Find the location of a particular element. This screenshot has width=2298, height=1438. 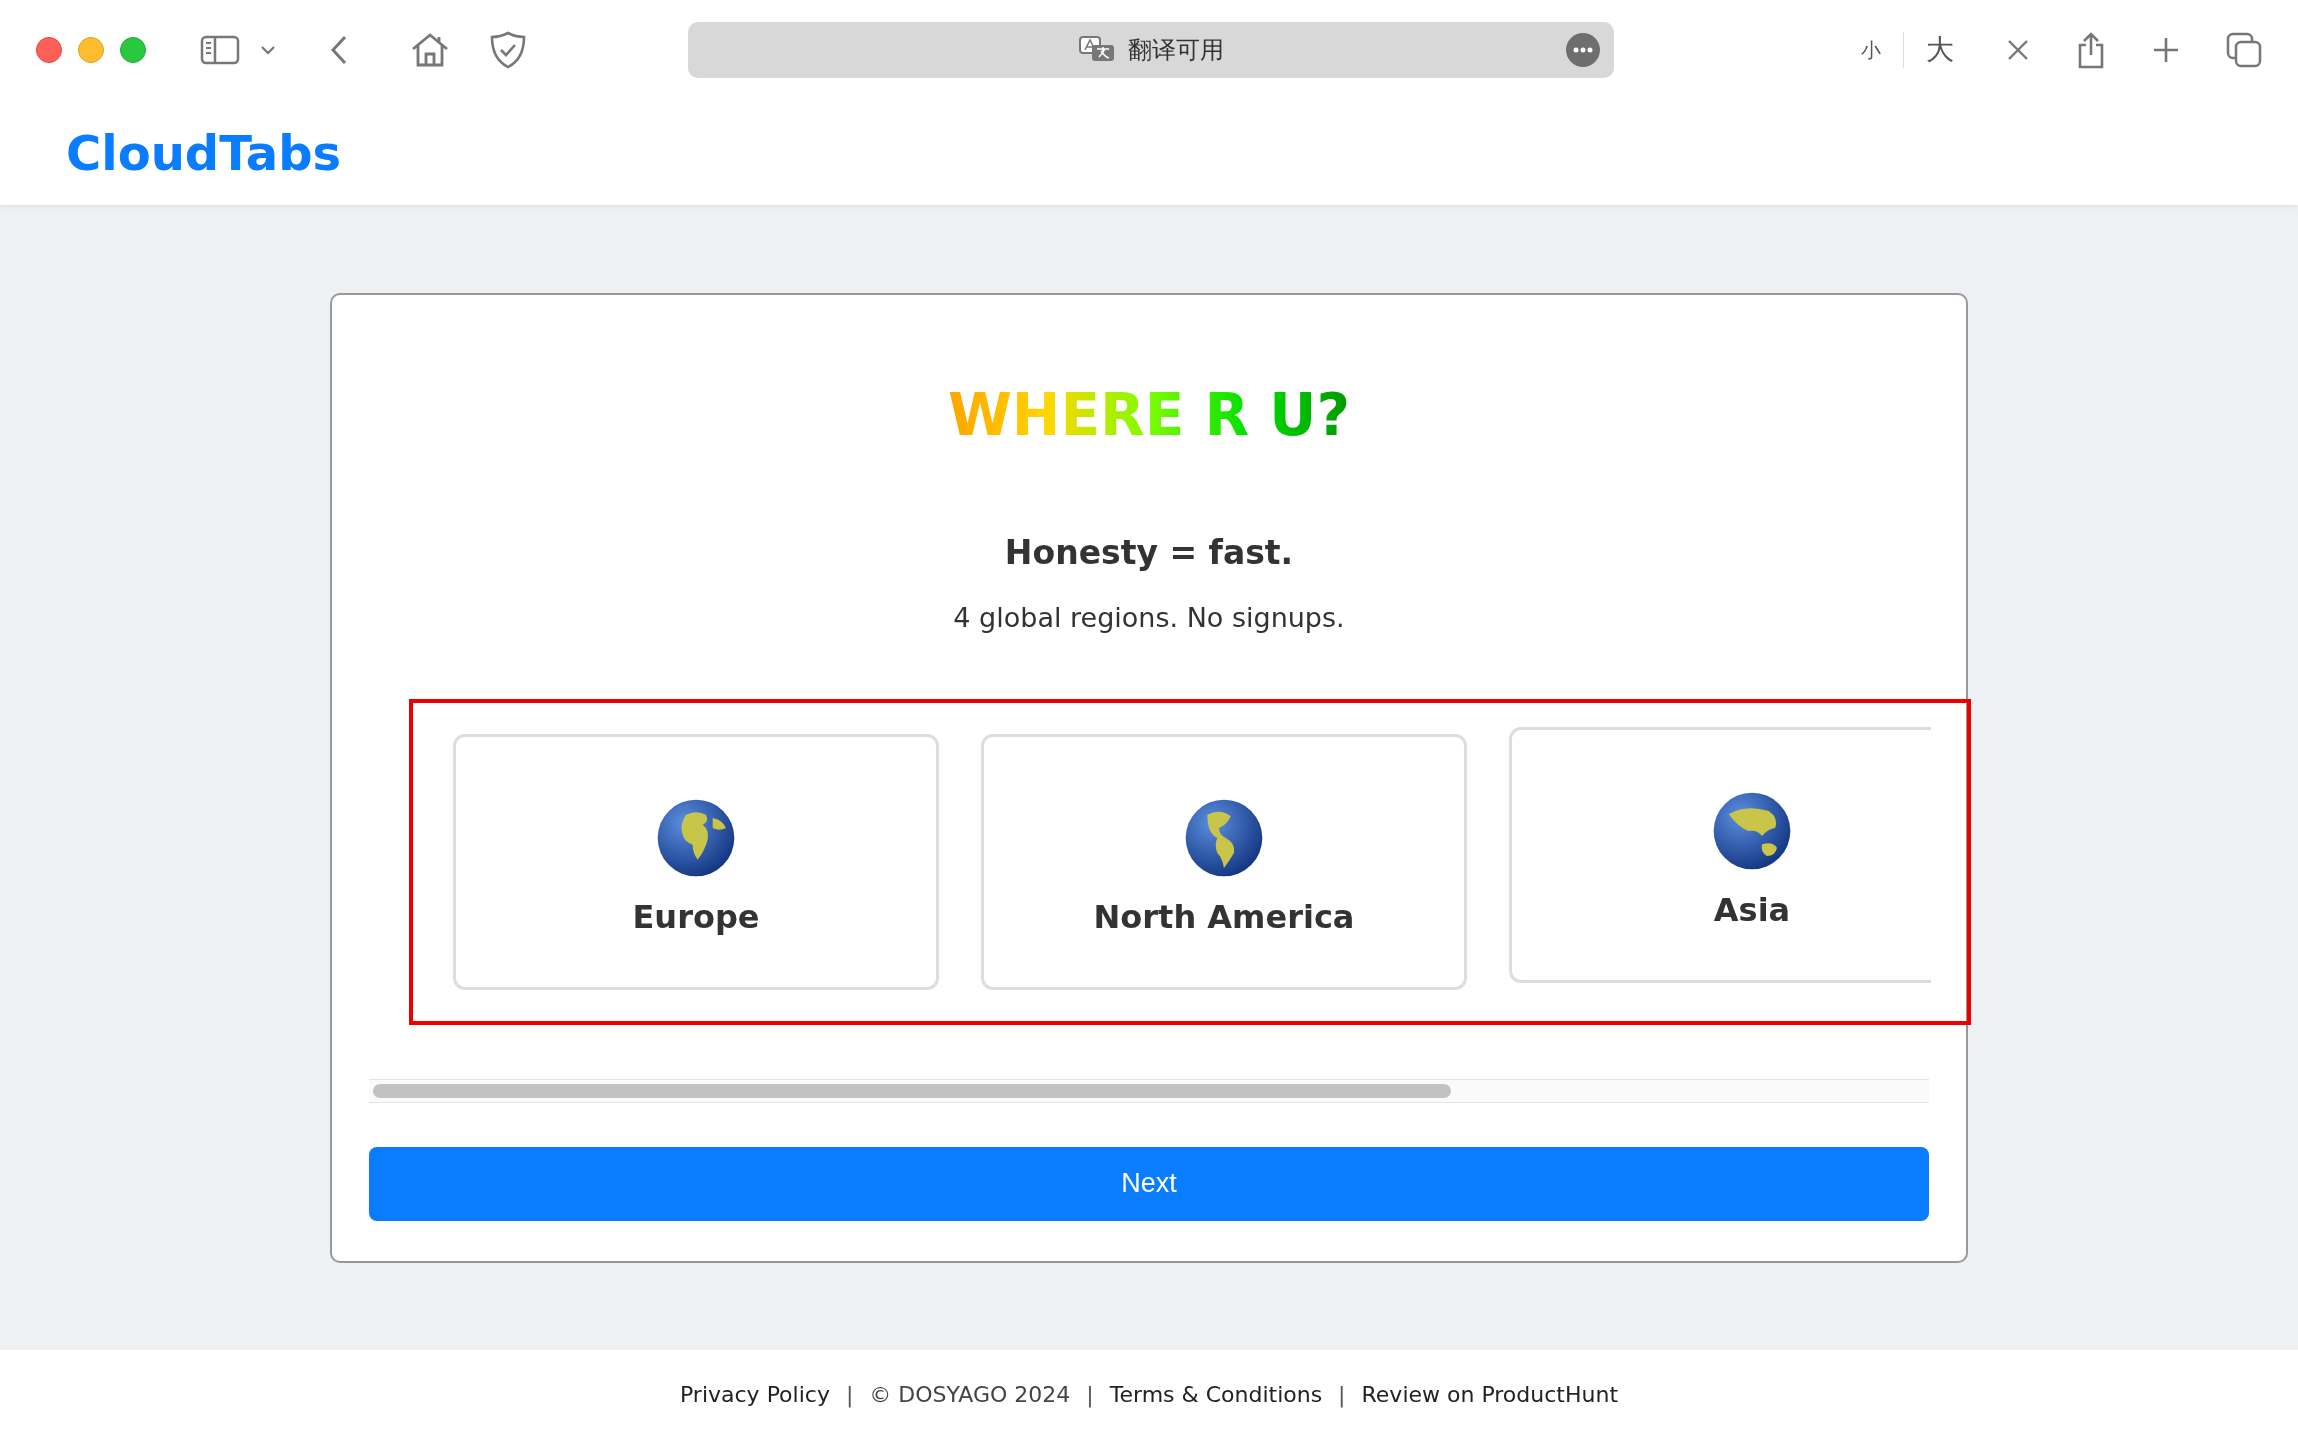

region-card: North America is located at coordinates (1224, 861).